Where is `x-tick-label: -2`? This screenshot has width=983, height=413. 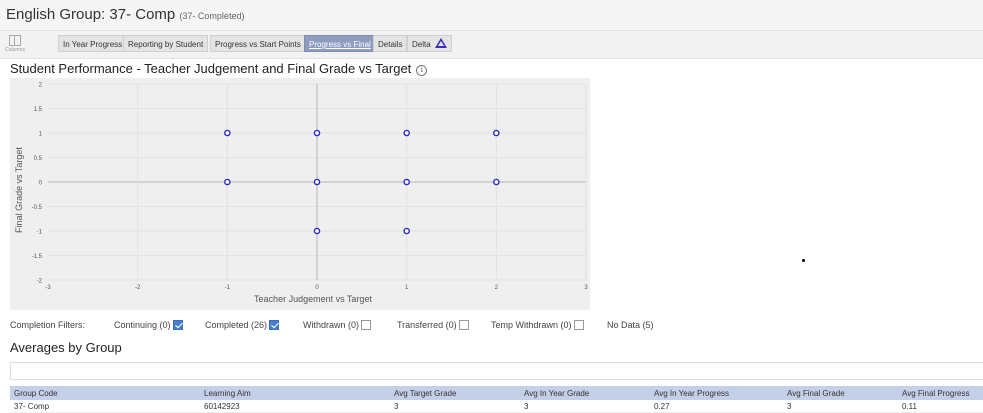 x-tick-label: -2 is located at coordinates (138, 288).